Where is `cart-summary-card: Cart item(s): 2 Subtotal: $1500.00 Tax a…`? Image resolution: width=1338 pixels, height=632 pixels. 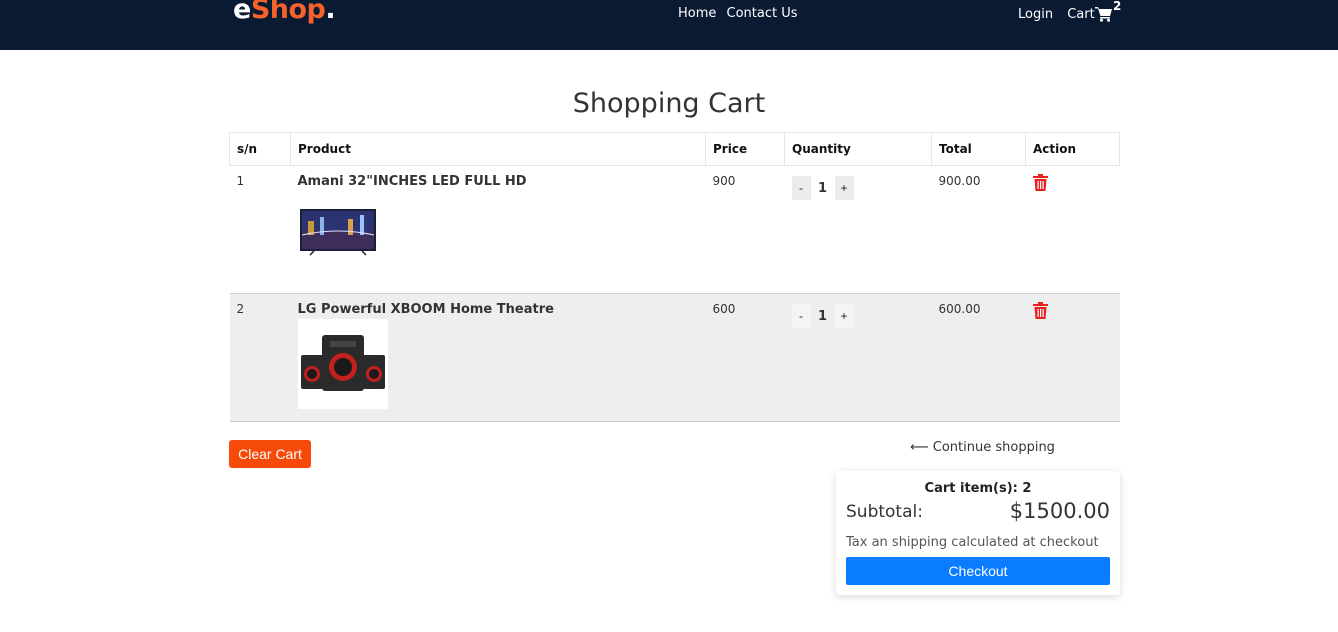 cart-summary-card: Cart item(s): 2 Subtotal: $1500.00 Tax a… is located at coordinates (978, 533).